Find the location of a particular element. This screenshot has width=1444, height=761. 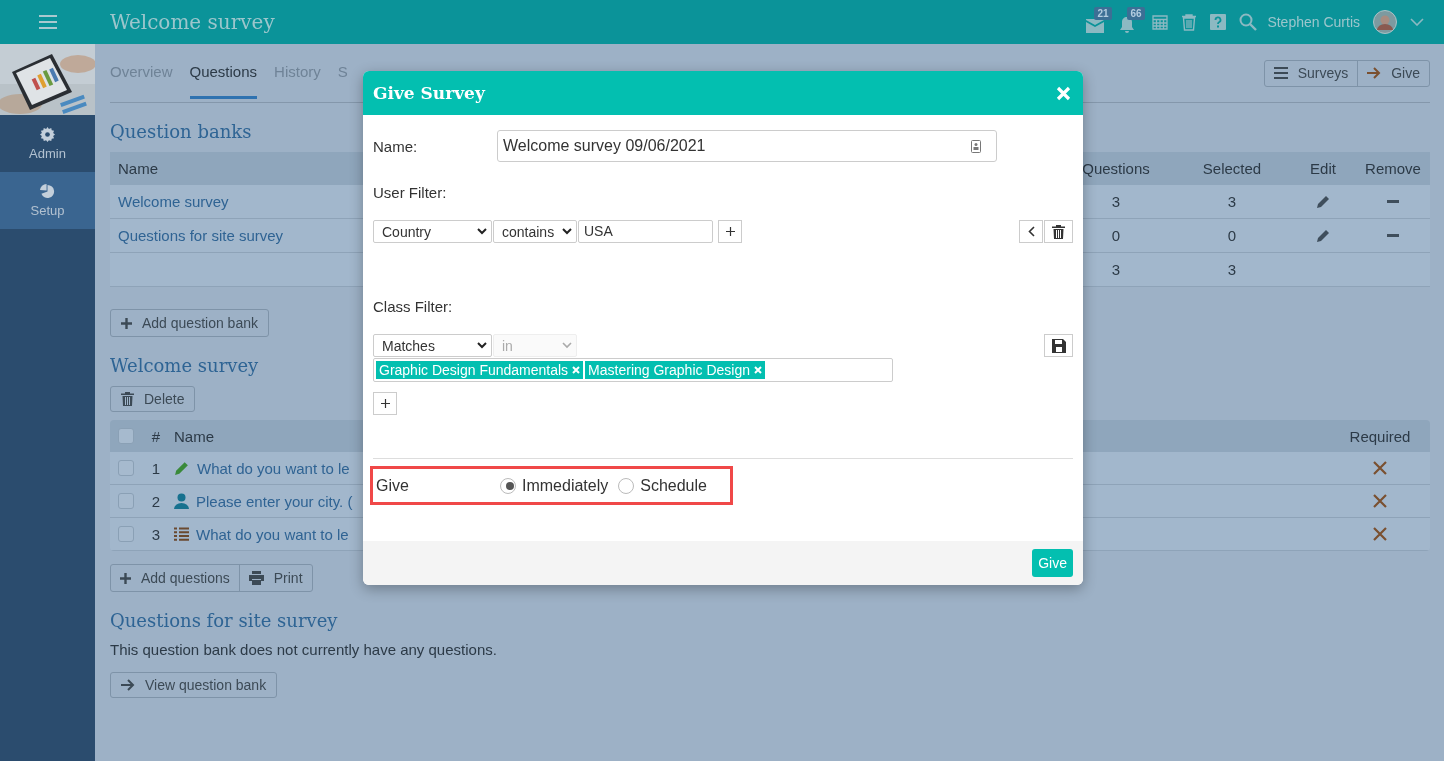

count-badge: 21 is located at coordinates (1103, 13).